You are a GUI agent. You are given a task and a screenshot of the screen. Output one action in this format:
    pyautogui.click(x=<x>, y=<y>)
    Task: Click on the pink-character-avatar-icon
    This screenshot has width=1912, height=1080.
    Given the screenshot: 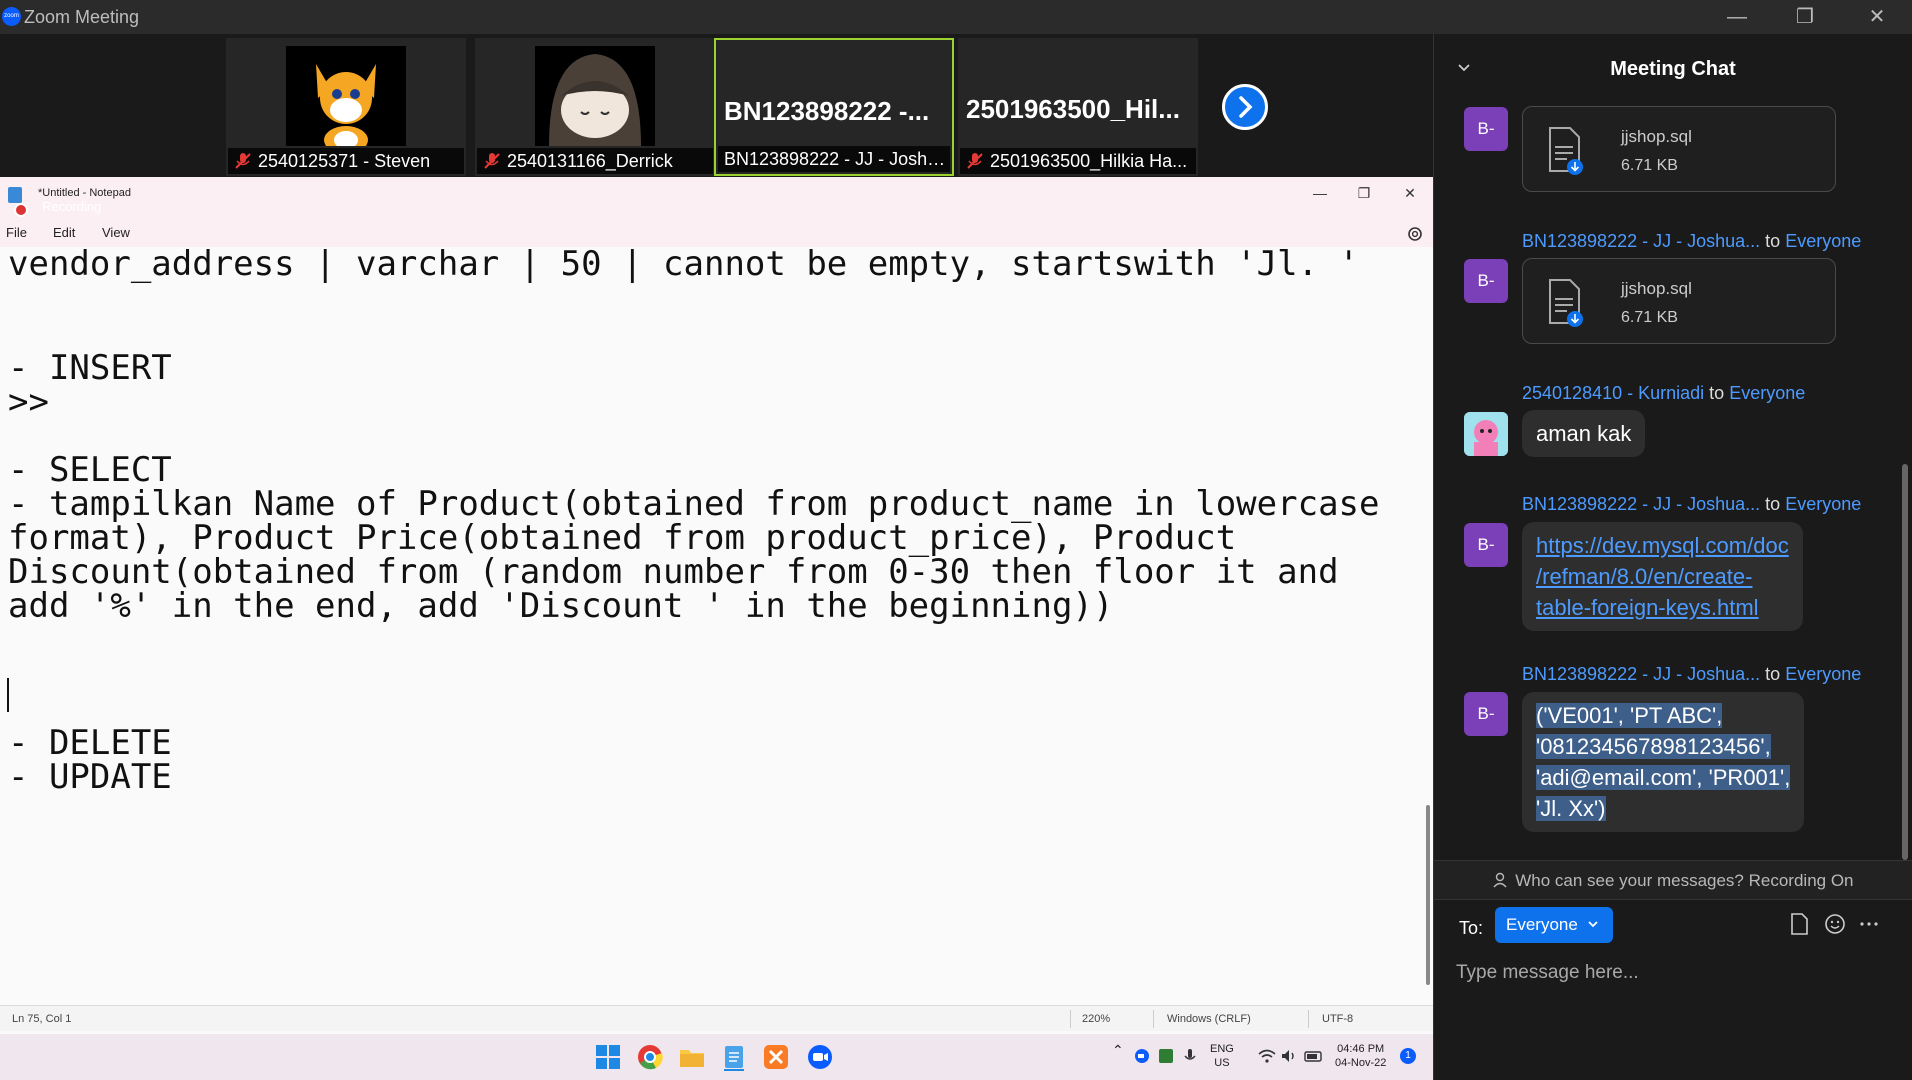 What is the action you would take?
    pyautogui.click(x=1486, y=434)
    